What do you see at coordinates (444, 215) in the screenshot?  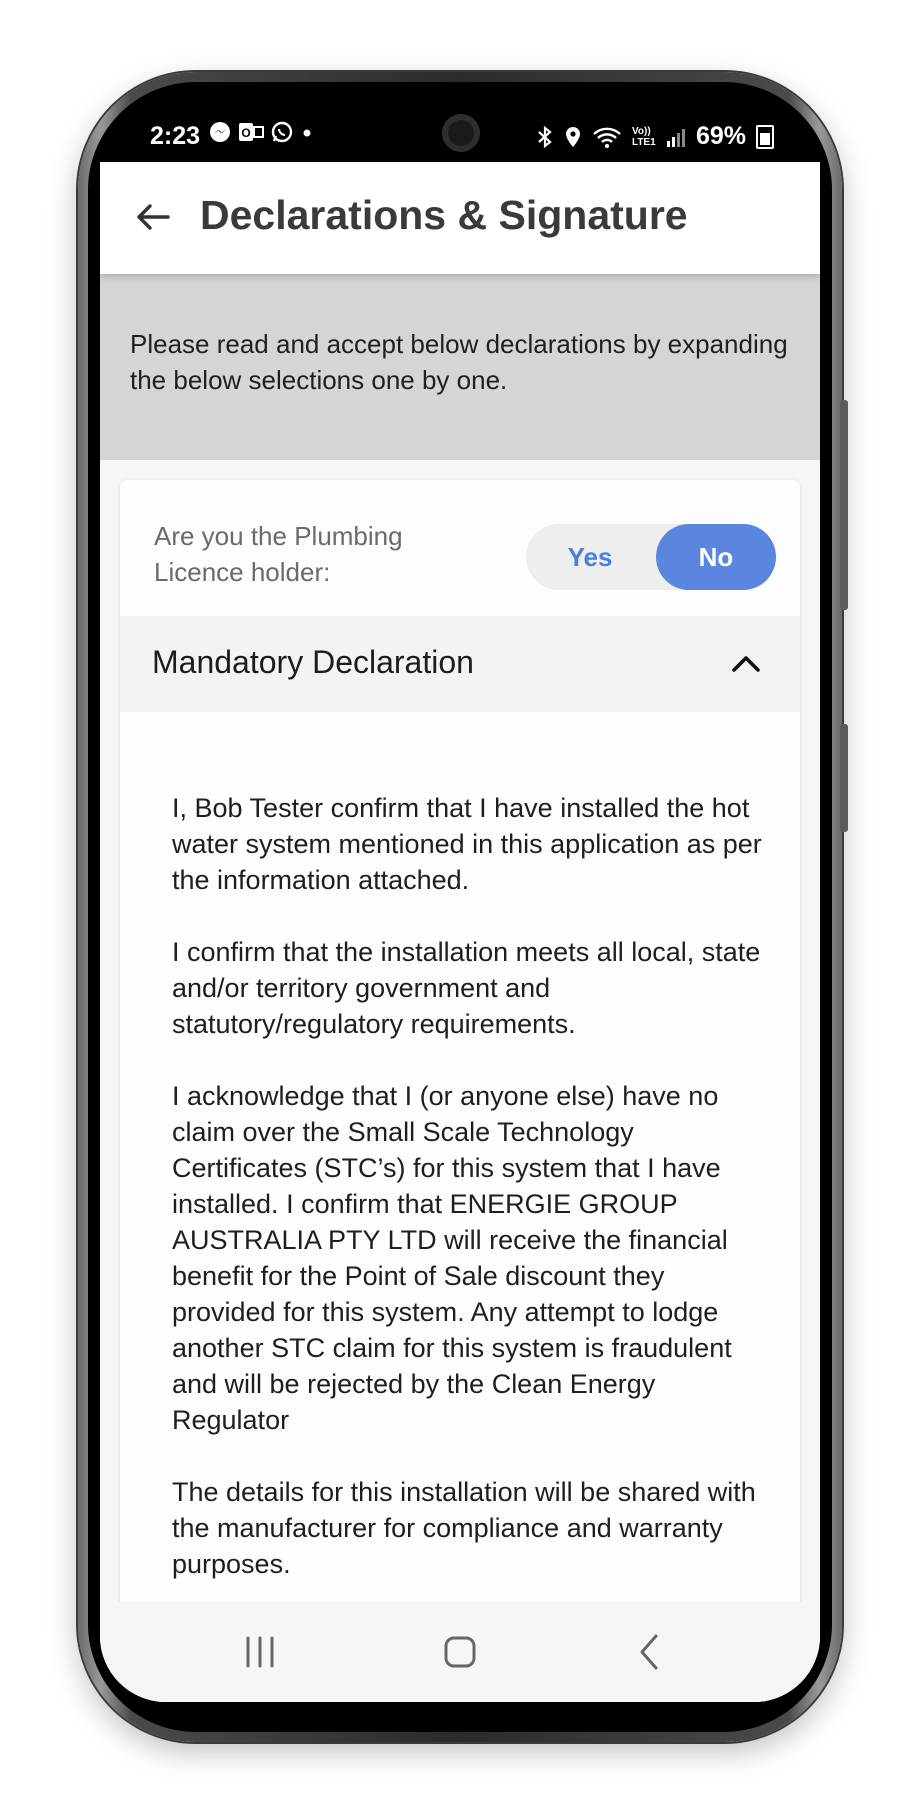 I see `page-title: Declarations & Signature` at bounding box center [444, 215].